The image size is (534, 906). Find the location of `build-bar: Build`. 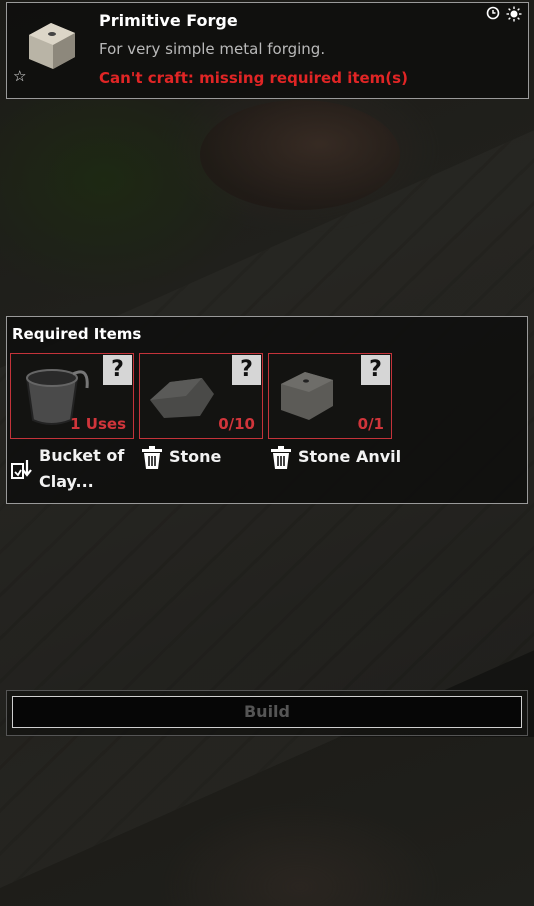

build-bar: Build is located at coordinates (267, 713).